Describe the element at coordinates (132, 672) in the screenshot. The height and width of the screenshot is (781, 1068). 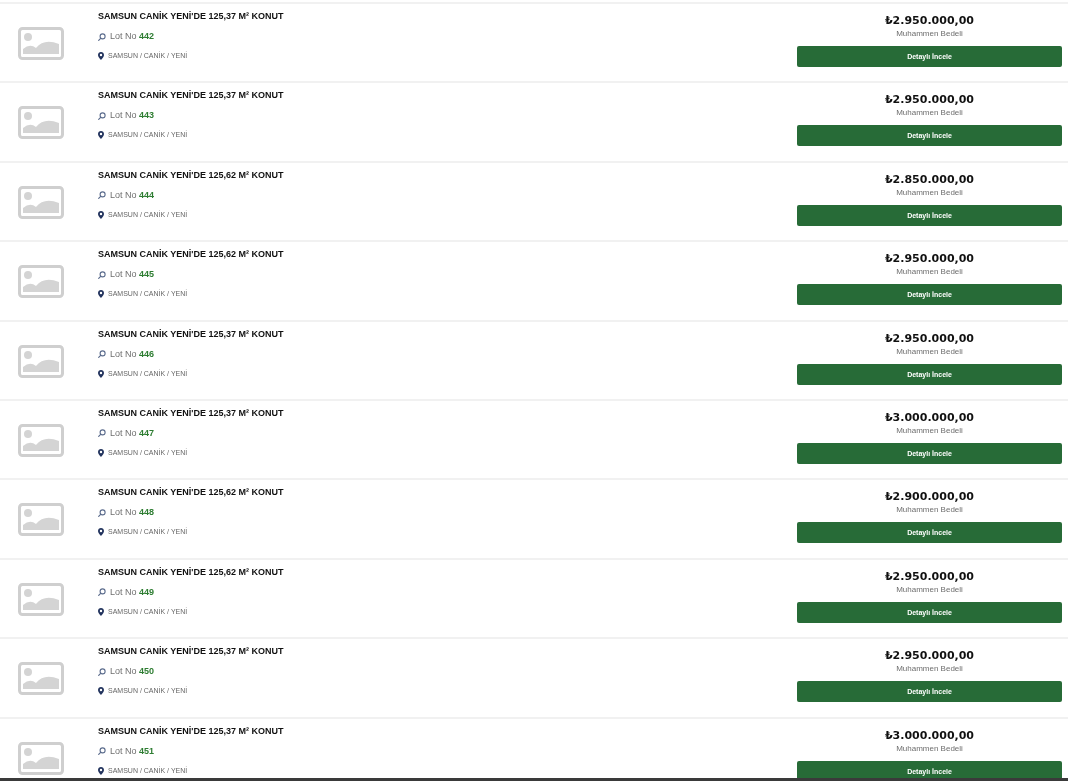
I see `lot-number-text: Lot No 450` at that location.